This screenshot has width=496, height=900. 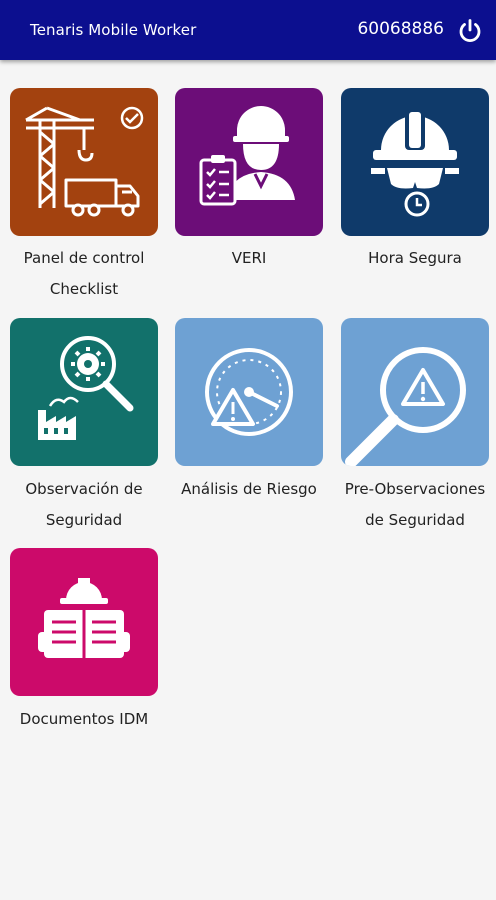 What do you see at coordinates (84, 504) in the screenshot?
I see `tile-label-observacion-seguridad: Observación de Seguridad` at bounding box center [84, 504].